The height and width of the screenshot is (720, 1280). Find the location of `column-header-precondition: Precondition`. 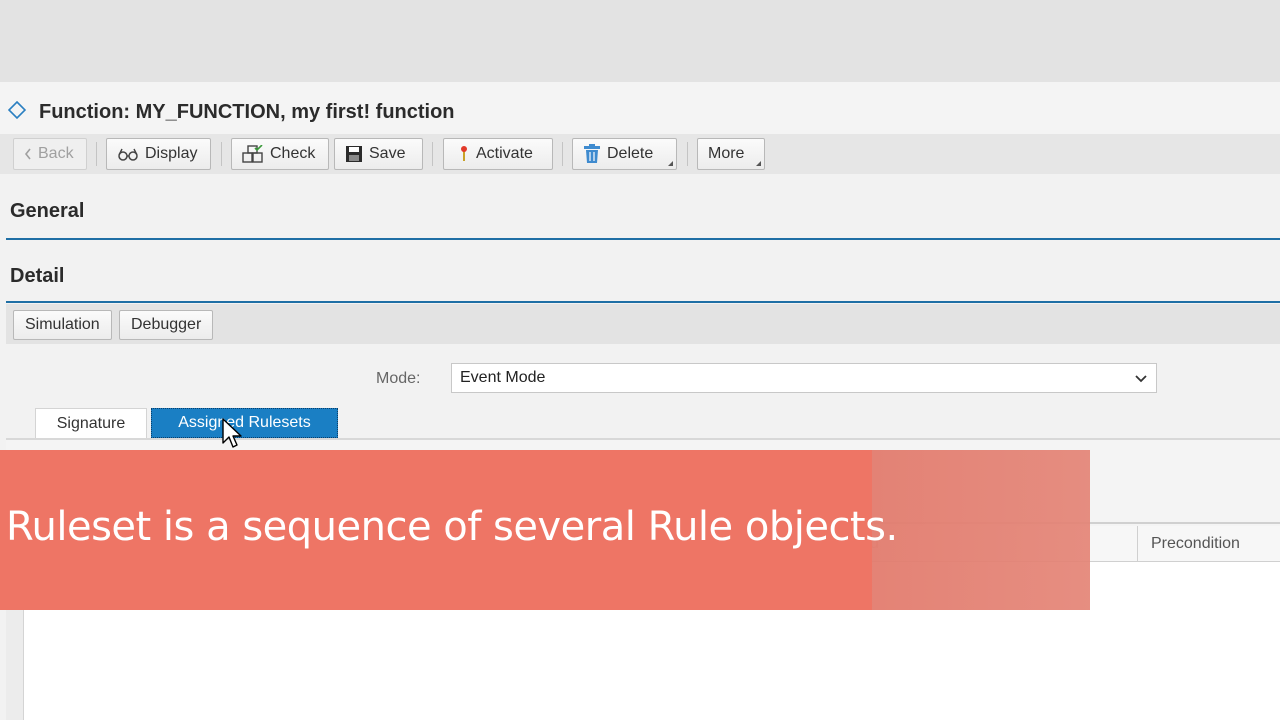

column-header-precondition: Precondition is located at coordinates (1189, 544).